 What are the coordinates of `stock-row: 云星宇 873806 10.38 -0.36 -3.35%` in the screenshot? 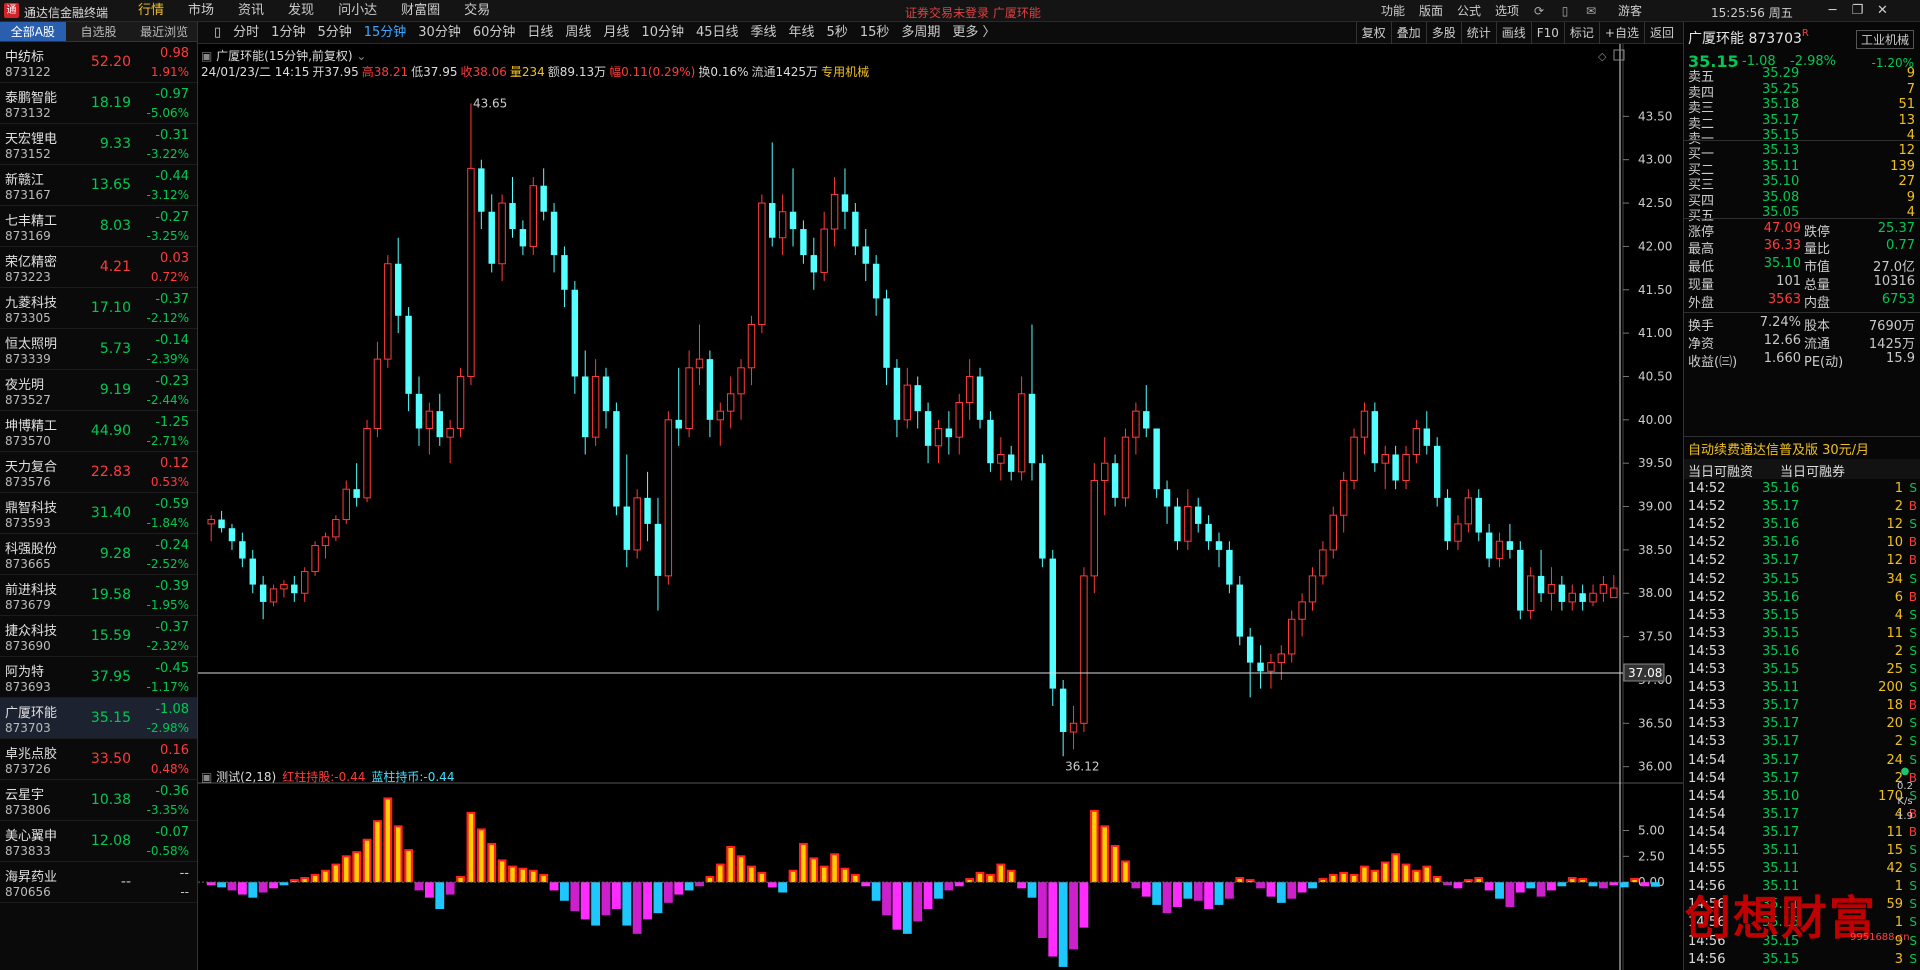 It's located at (98, 800).